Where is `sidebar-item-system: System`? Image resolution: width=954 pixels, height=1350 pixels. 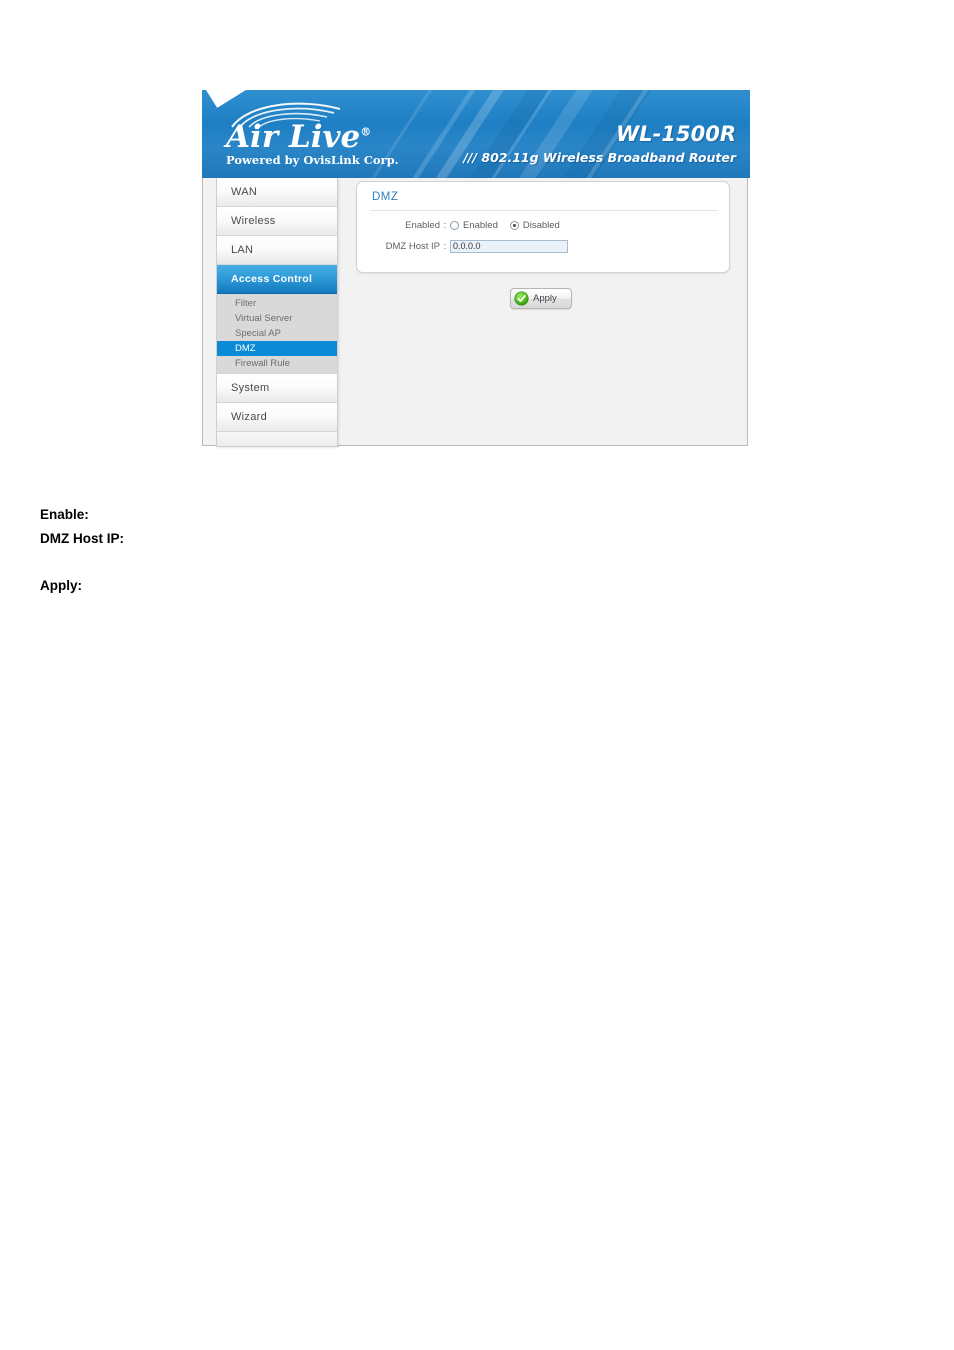
sidebar-item-system: System is located at coordinates (277, 388).